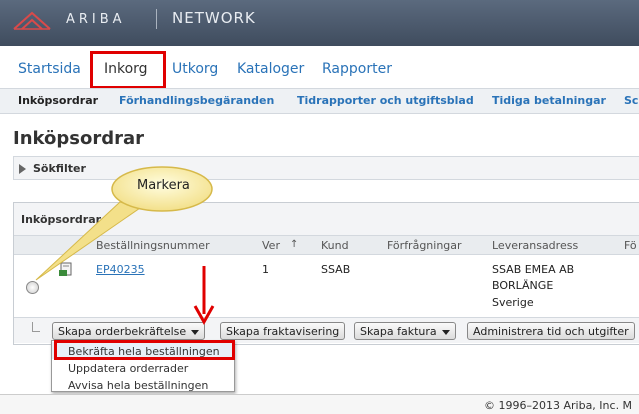  Describe the element at coordinates (336, 269) in the screenshot. I see `order-customer: SSAB` at that location.